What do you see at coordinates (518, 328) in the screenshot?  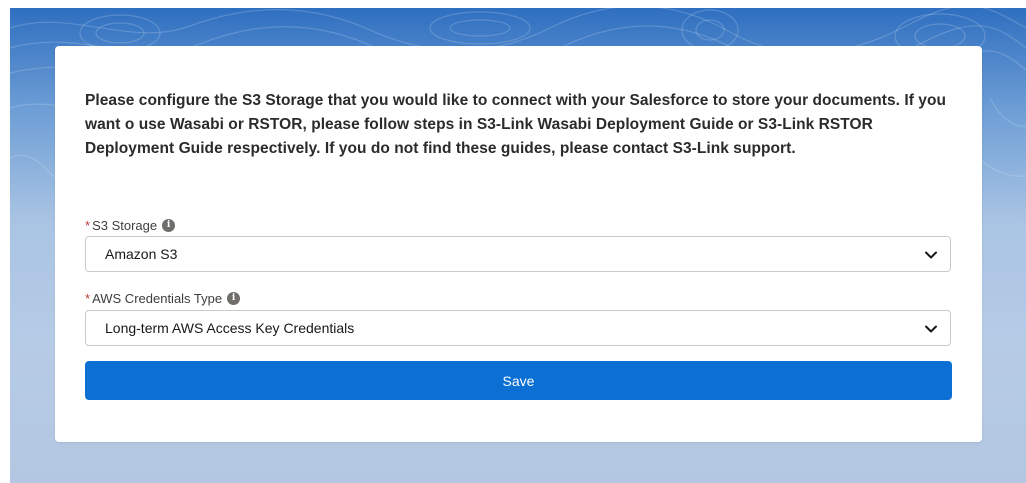 I see `aws-credentials-type-select: Long-term AWS Access Key Credentials` at bounding box center [518, 328].